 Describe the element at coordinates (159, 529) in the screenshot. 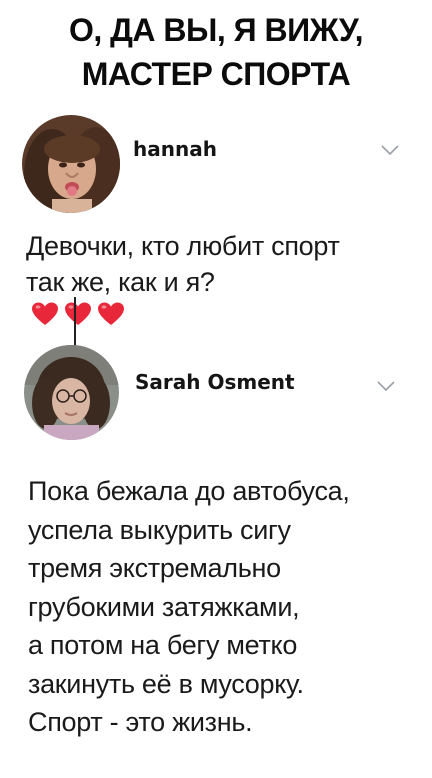

I see `reply-text-line-2: успела выкурить сигу` at that location.